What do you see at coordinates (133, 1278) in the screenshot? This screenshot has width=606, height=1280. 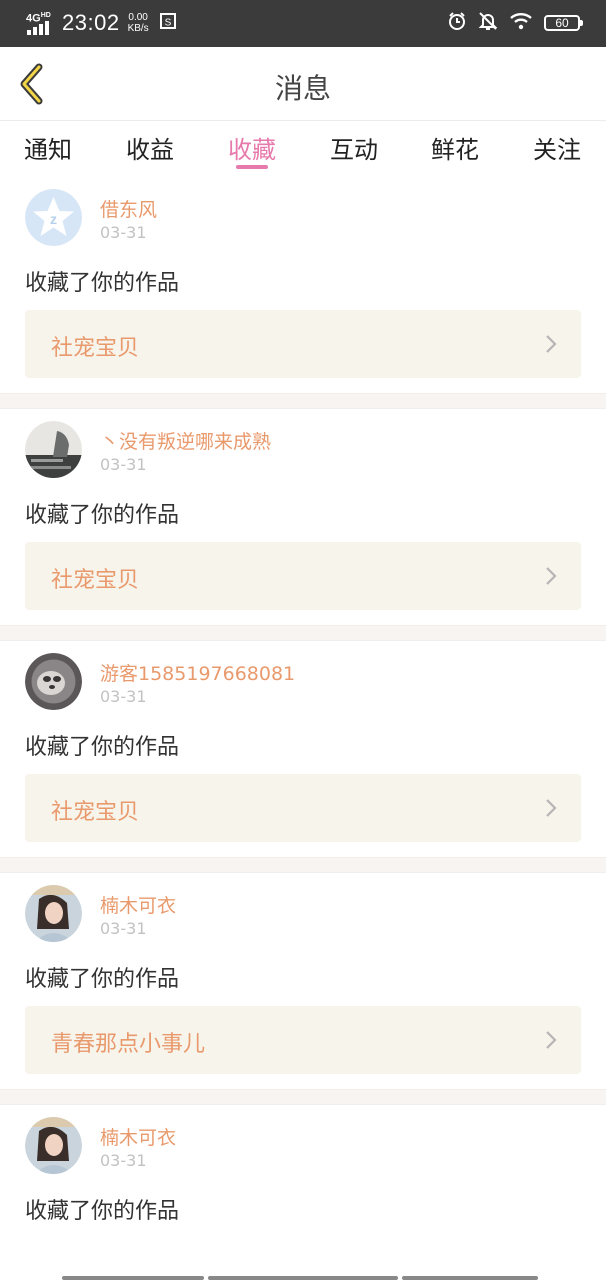 I see `home-indicator-left` at bounding box center [133, 1278].